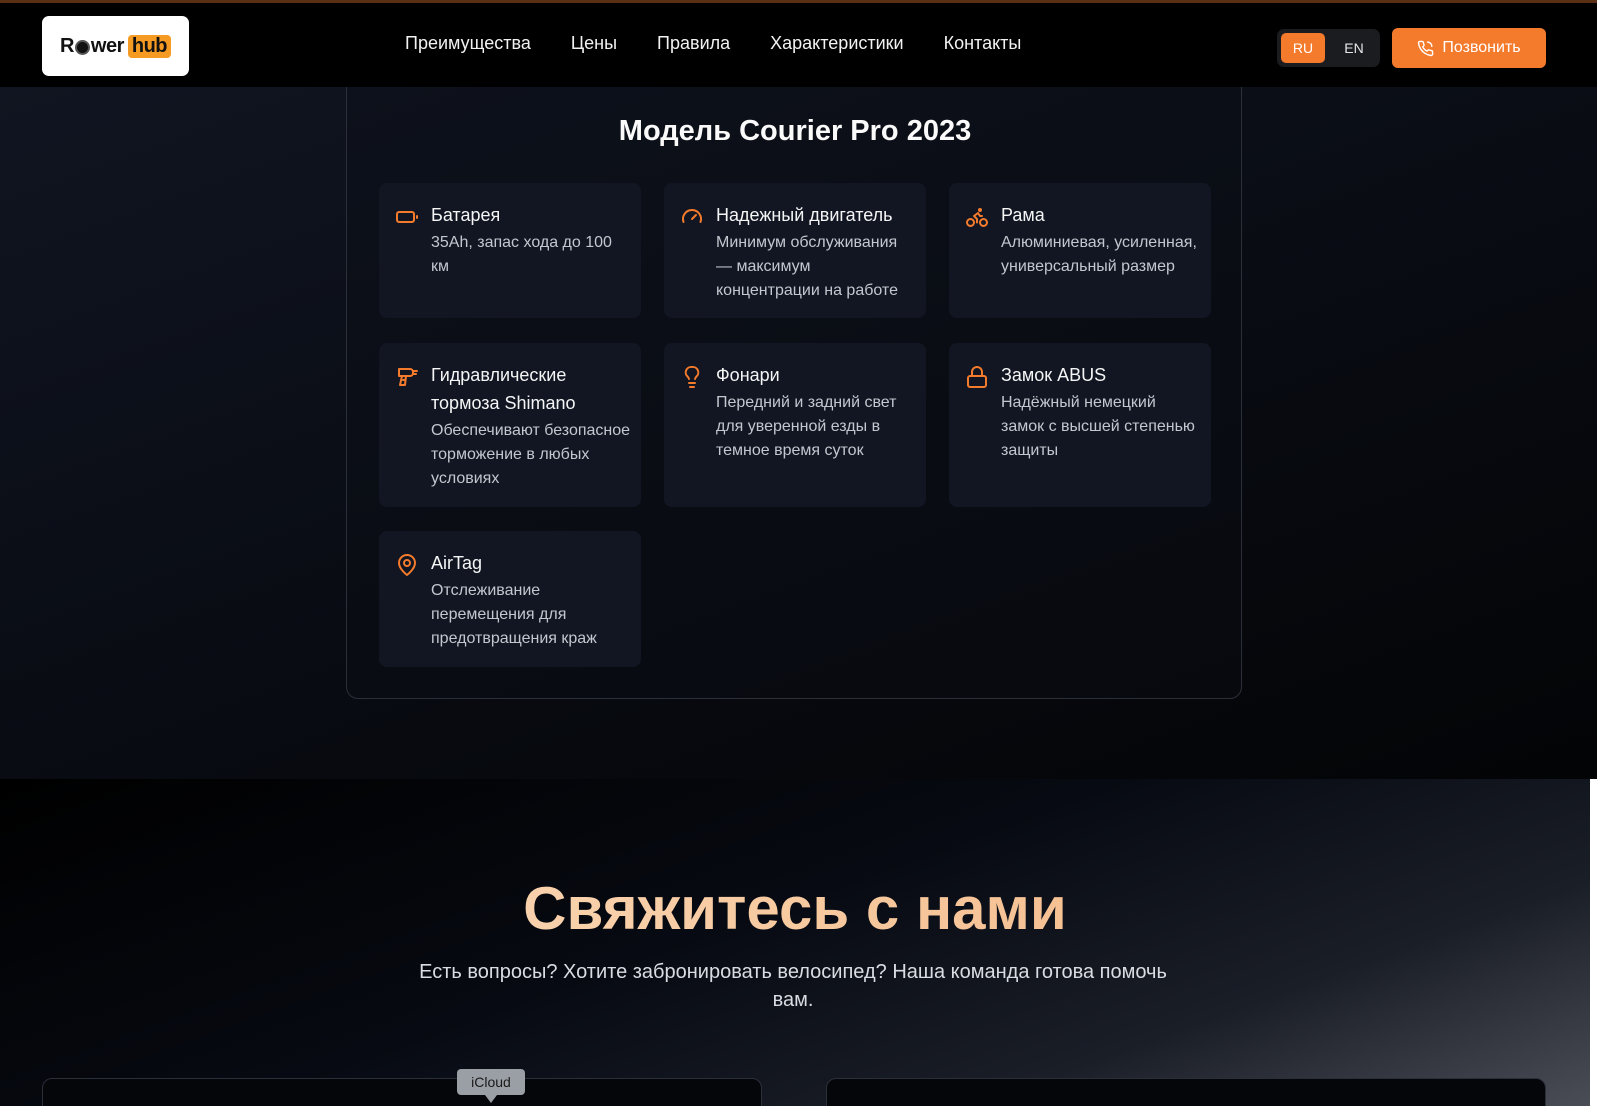 This screenshot has width=1597, height=1106. I want to click on feature-title: Надежный двигатель, so click(804, 215).